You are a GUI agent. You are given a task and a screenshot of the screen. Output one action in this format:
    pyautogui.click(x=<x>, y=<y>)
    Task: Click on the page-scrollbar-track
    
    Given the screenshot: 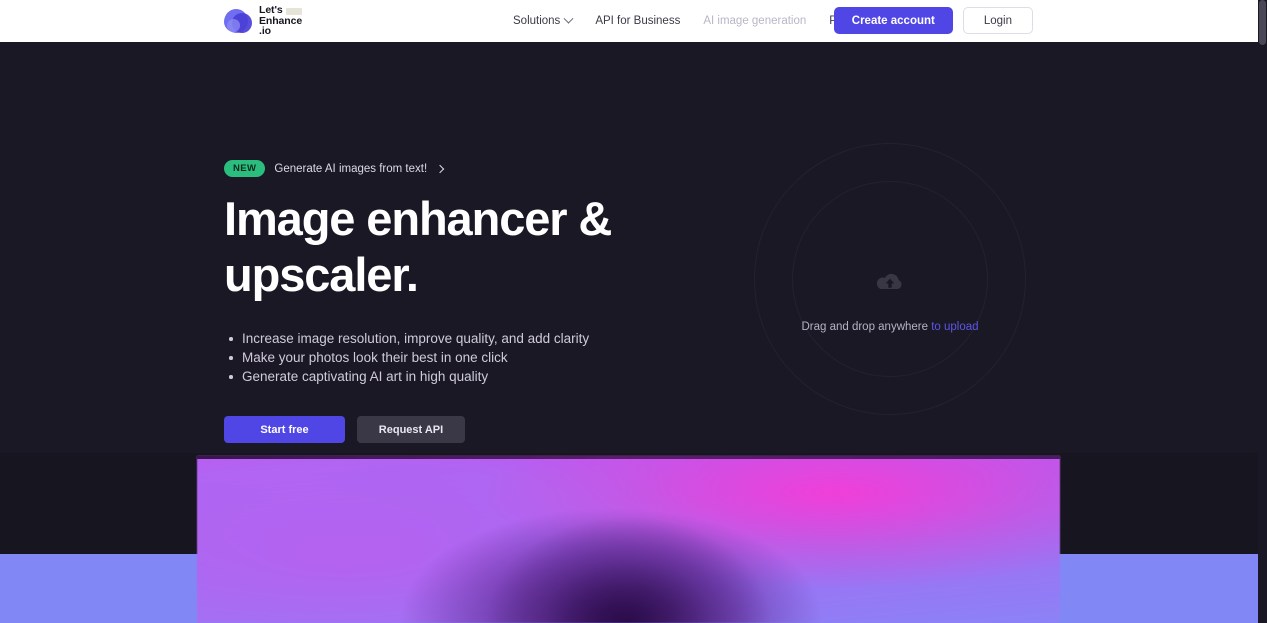 What is the action you would take?
    pyautogui.click(x=1262, y=311)
    